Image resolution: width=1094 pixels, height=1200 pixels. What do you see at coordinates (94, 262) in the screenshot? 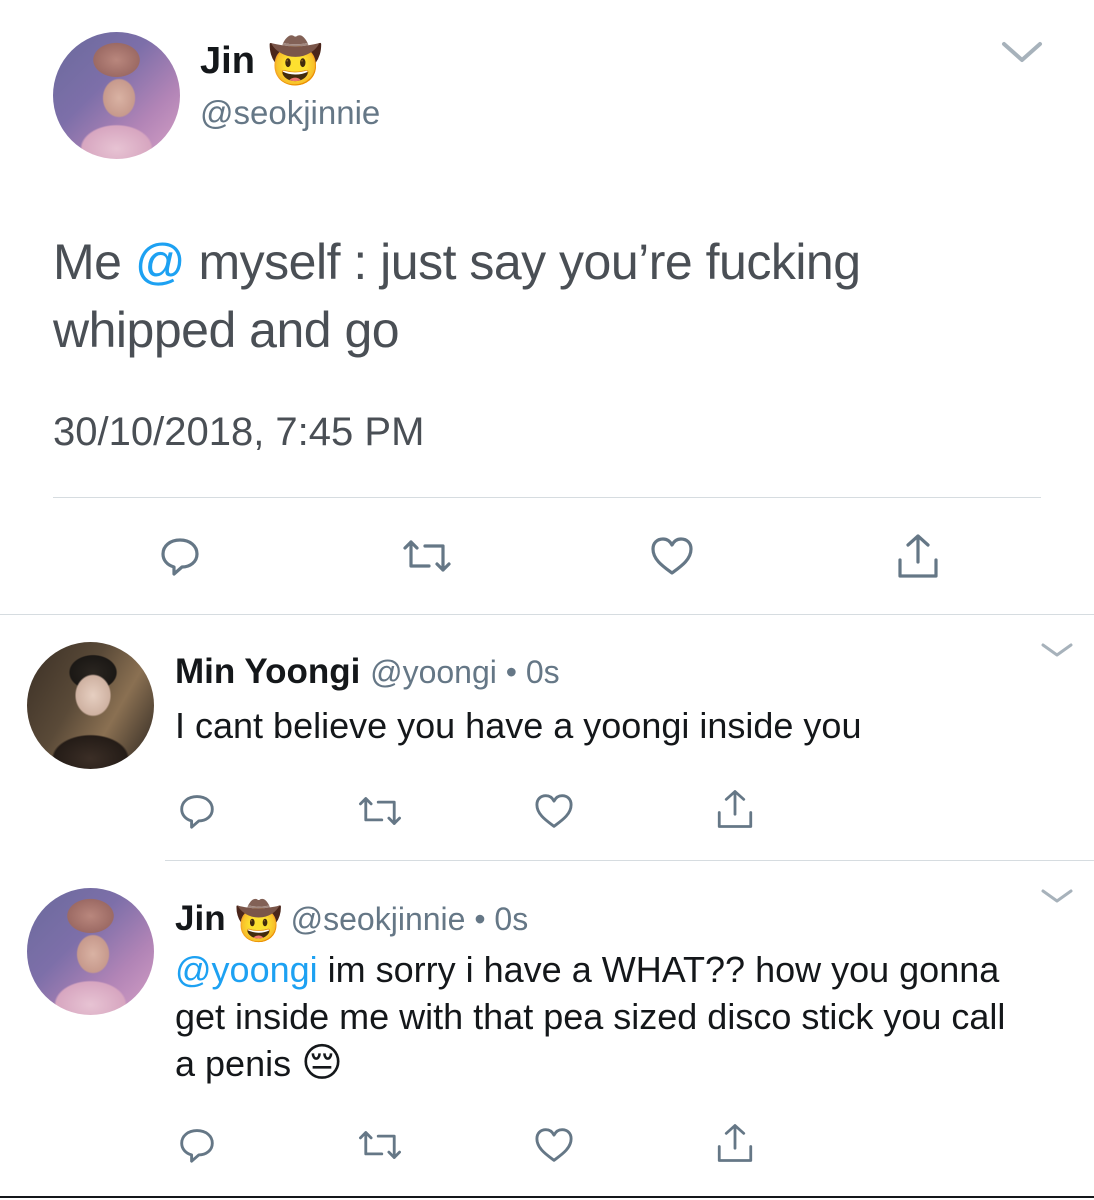
I see `tweet-text-prefix: Me` at bounding box center [94, 262].